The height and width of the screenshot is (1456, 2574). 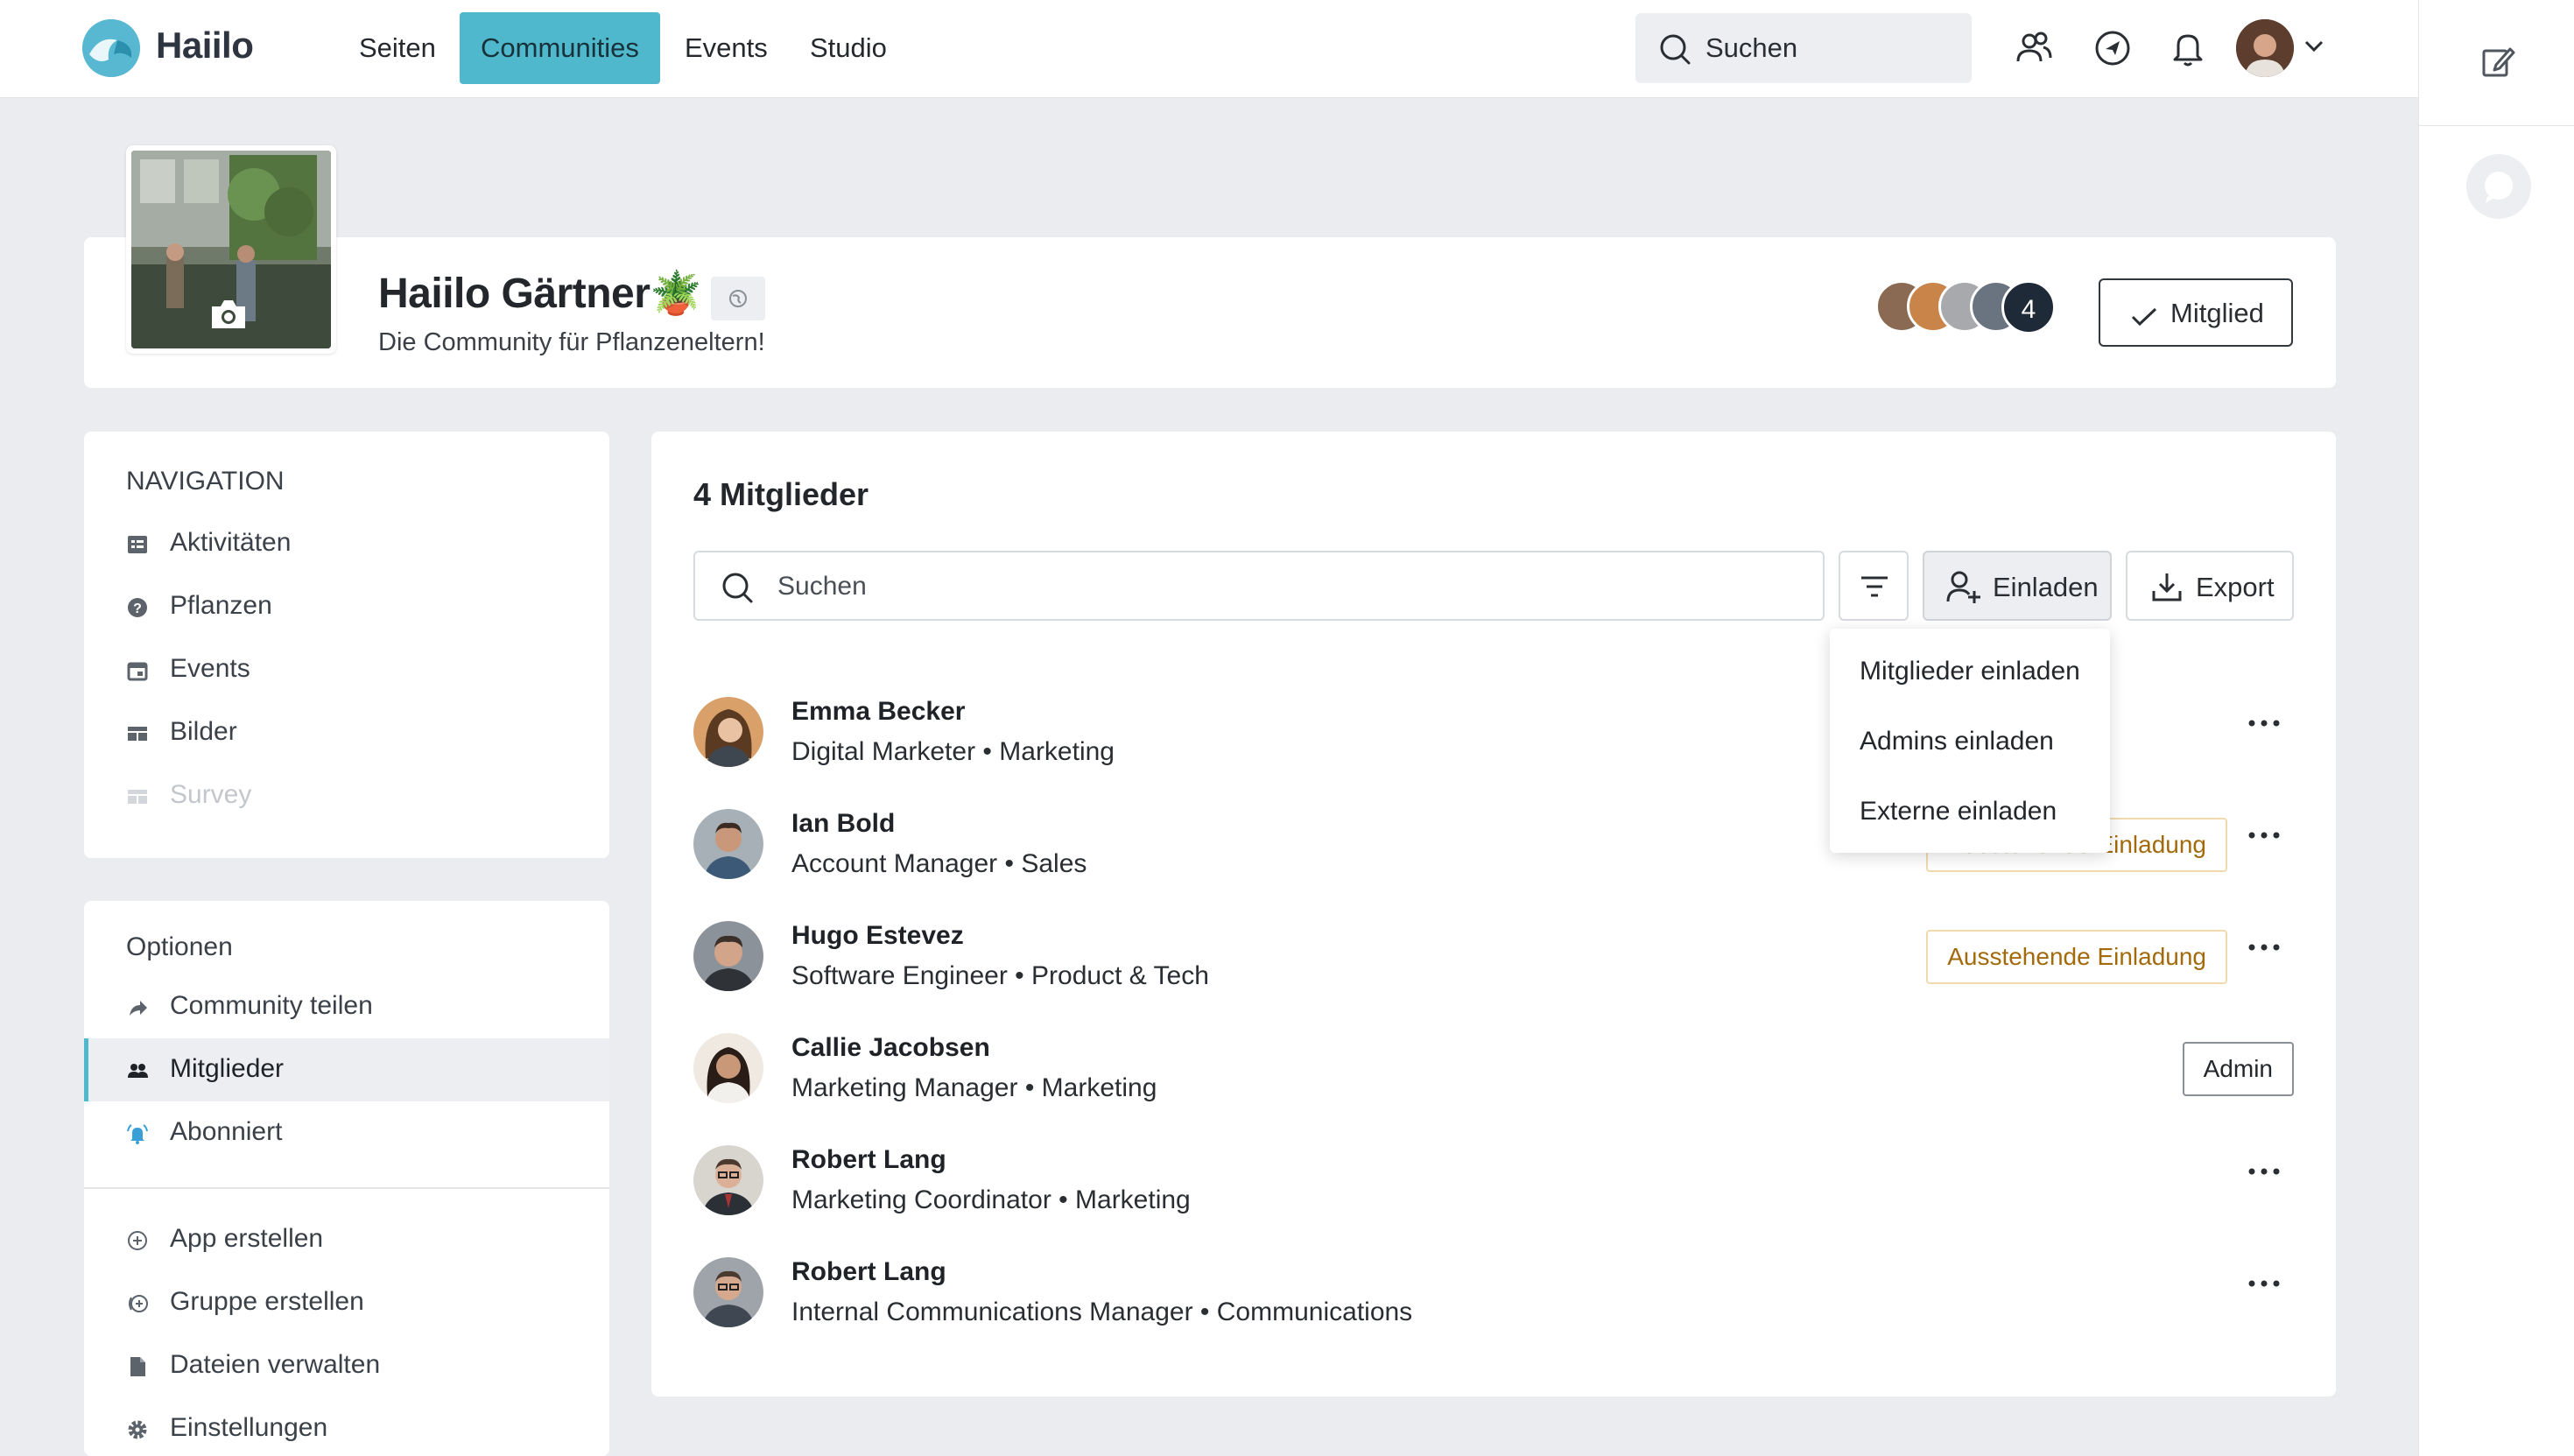 I want to click on export-button: Export, so click(x=2210, y=586).